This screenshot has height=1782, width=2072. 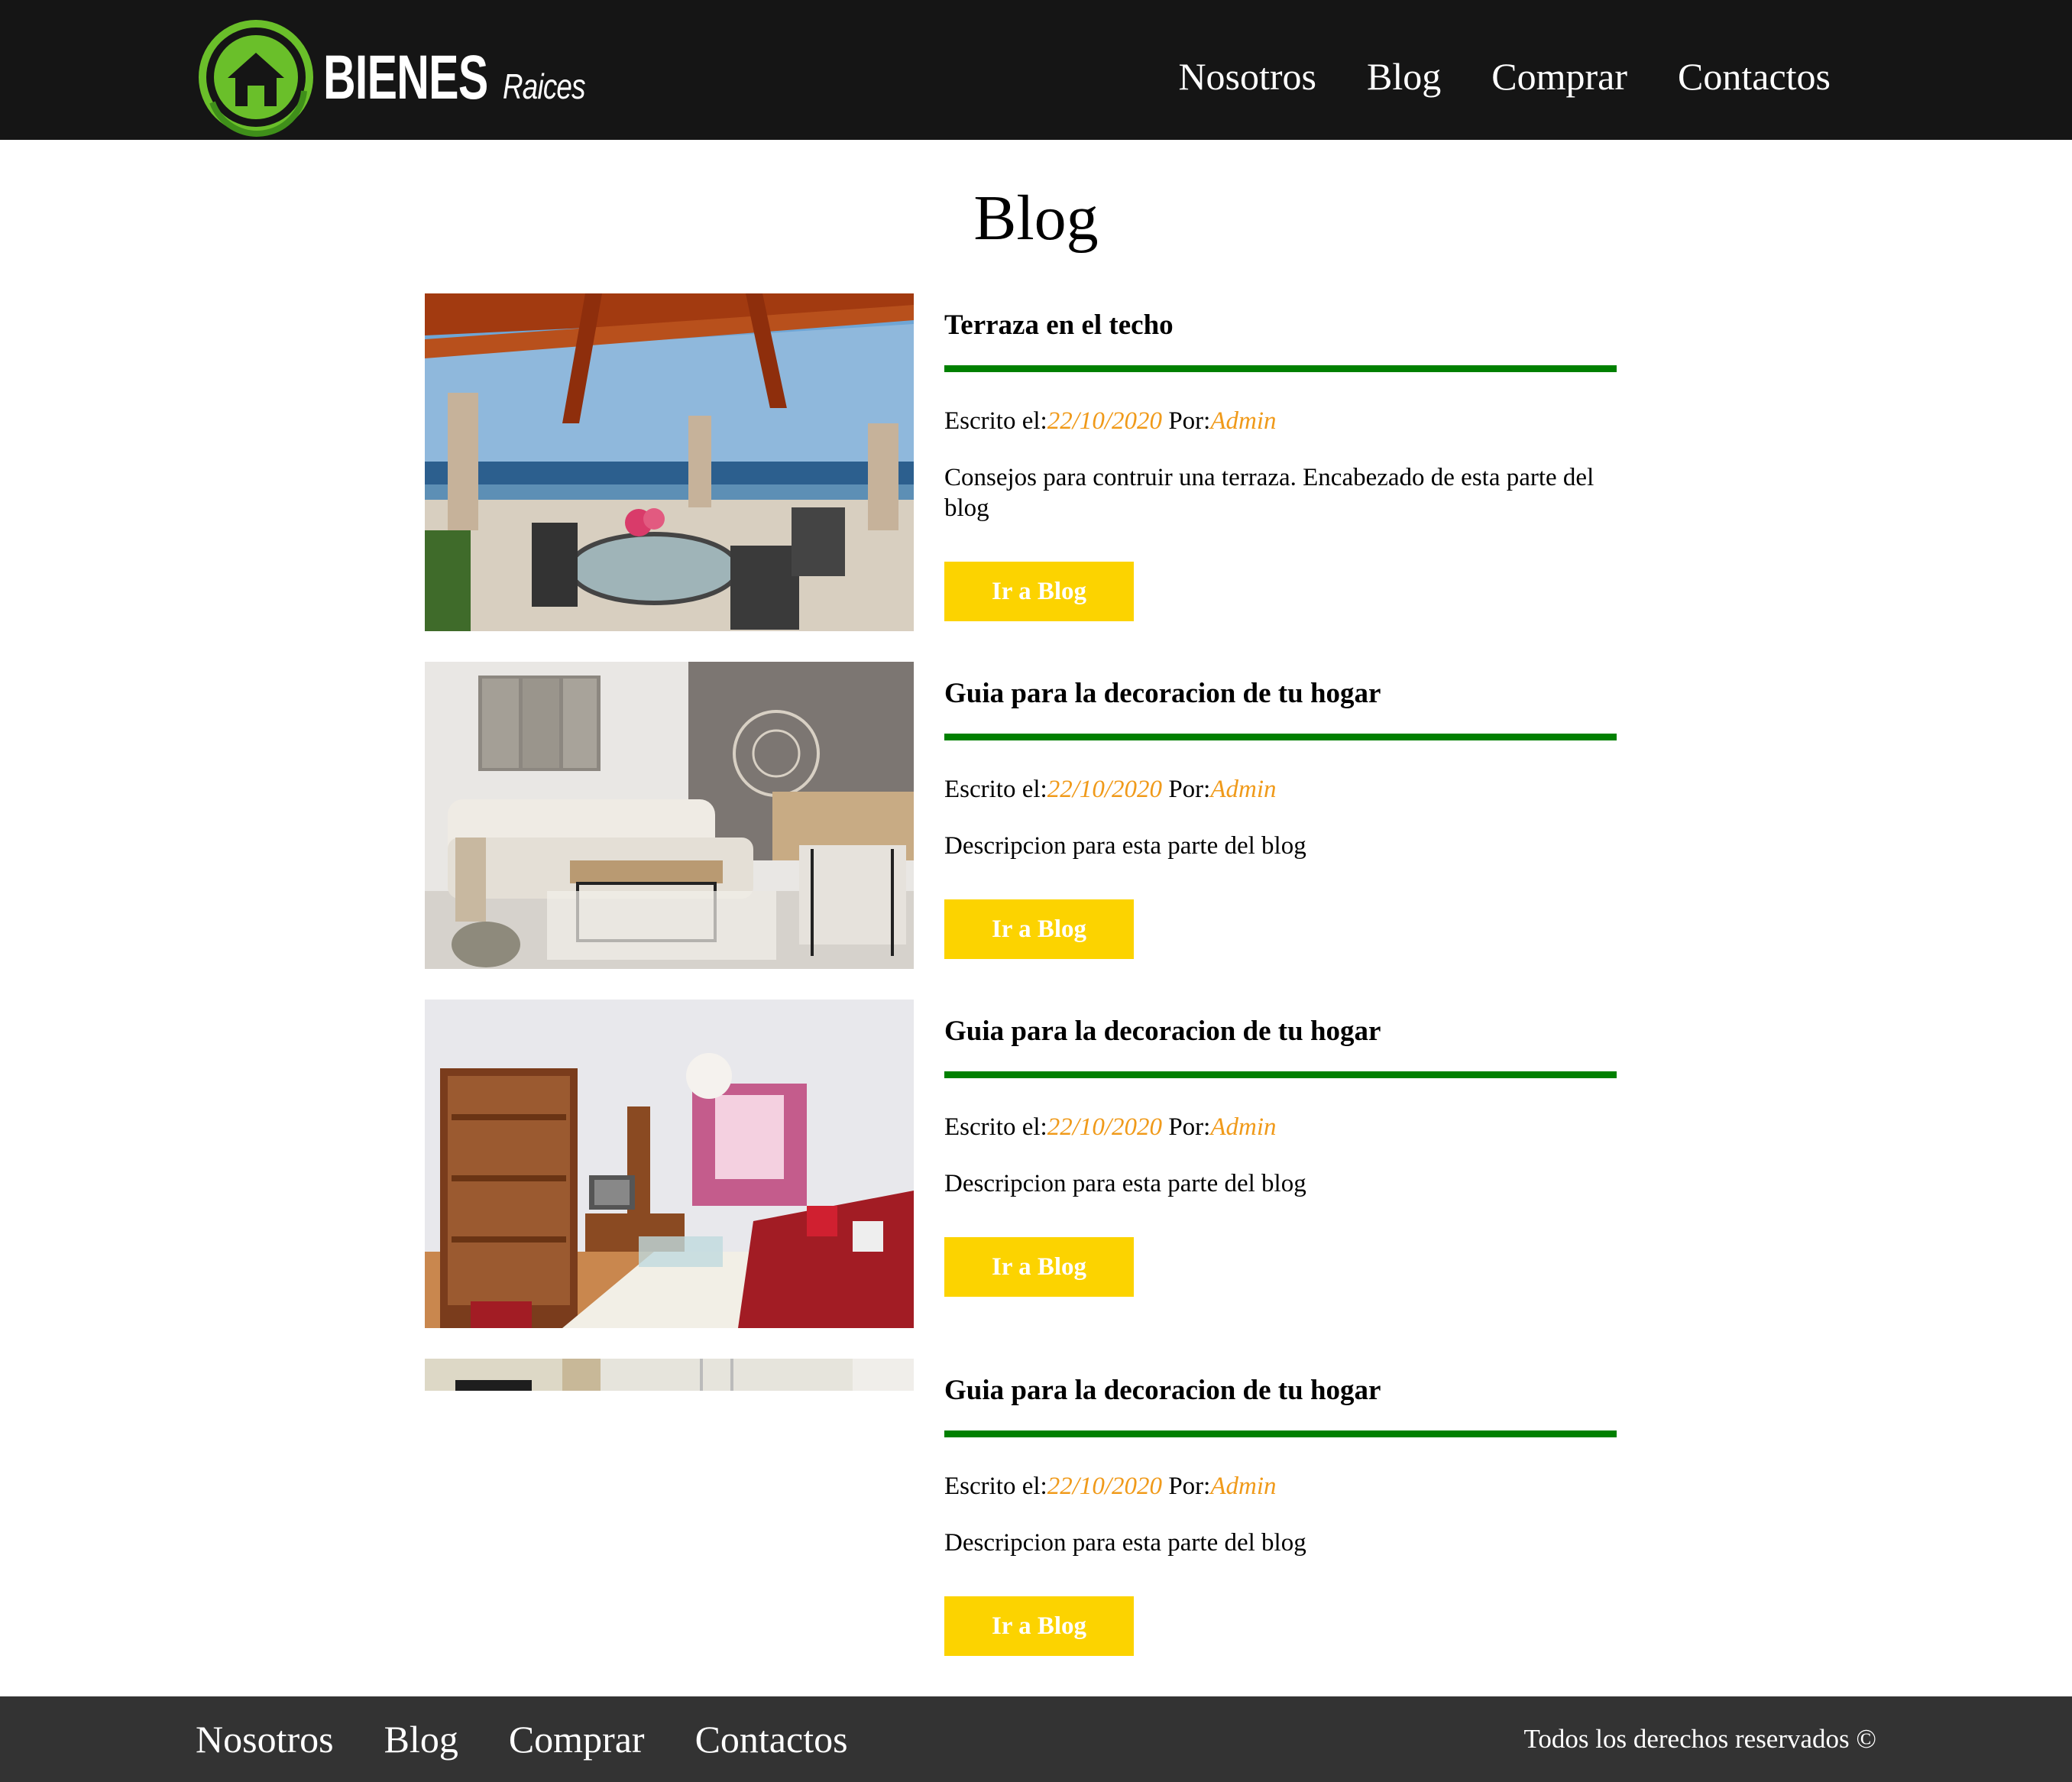 I want to click on nav-link-blog: Blog, so click(x=1404, y=76).